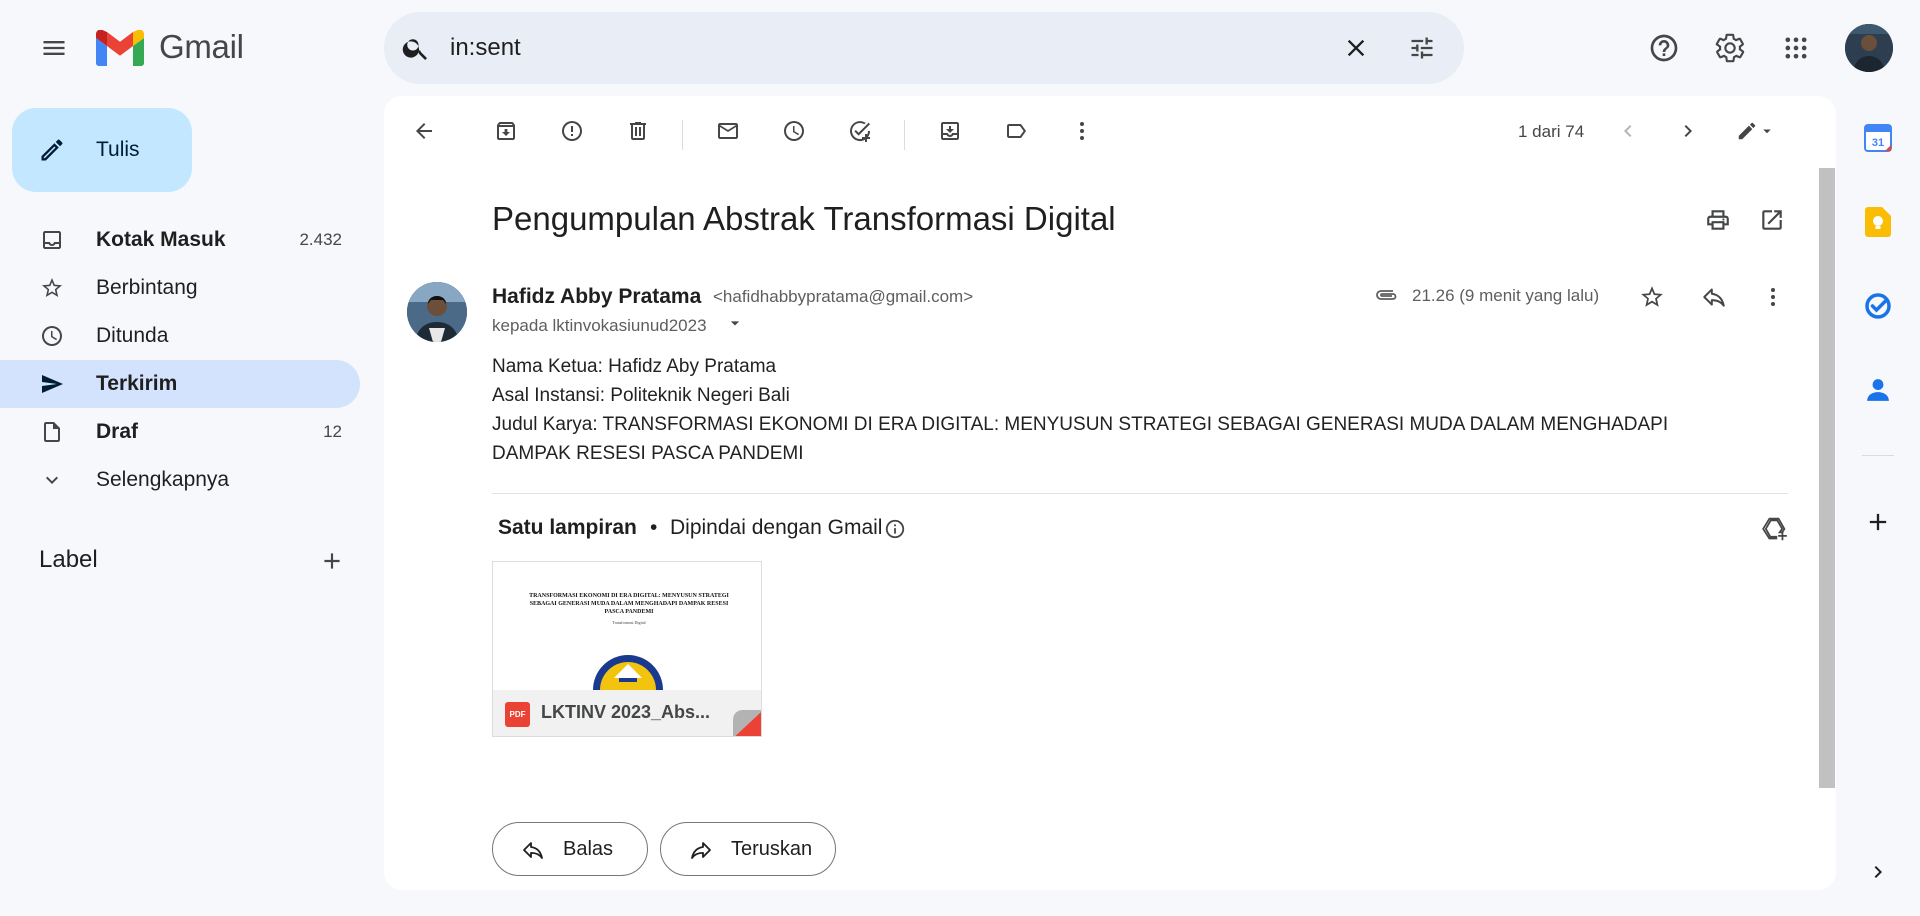 The height and width of the screenshot is (916, 1920). Describe the element at coordinates (682, 135) in the screenshot. I see `toolbar-divider` at that location.